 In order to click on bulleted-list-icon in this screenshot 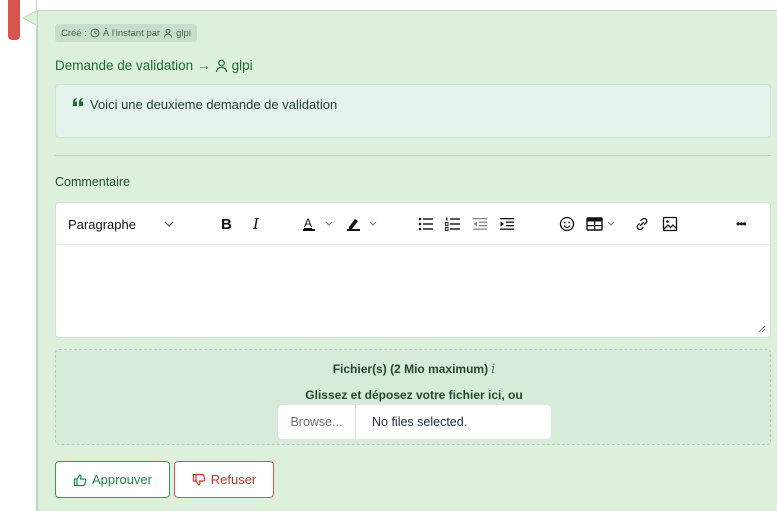, I will do `click(425, 224)`.